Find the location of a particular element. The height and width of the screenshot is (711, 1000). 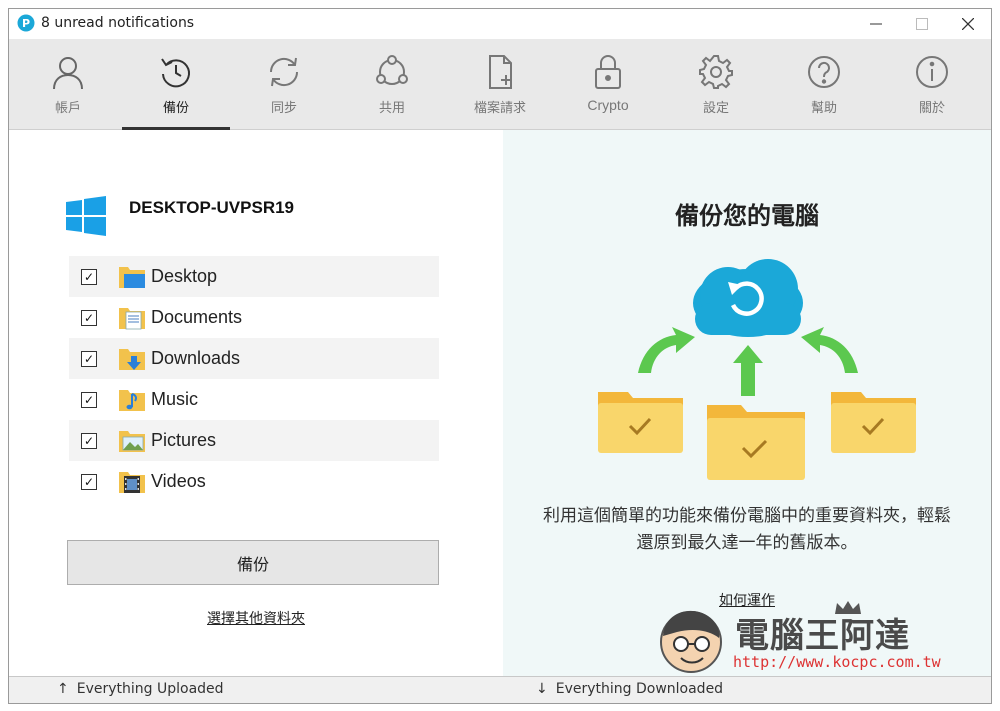

folder-row-documents: ✓ Documents is located at coordinates (254, 317).